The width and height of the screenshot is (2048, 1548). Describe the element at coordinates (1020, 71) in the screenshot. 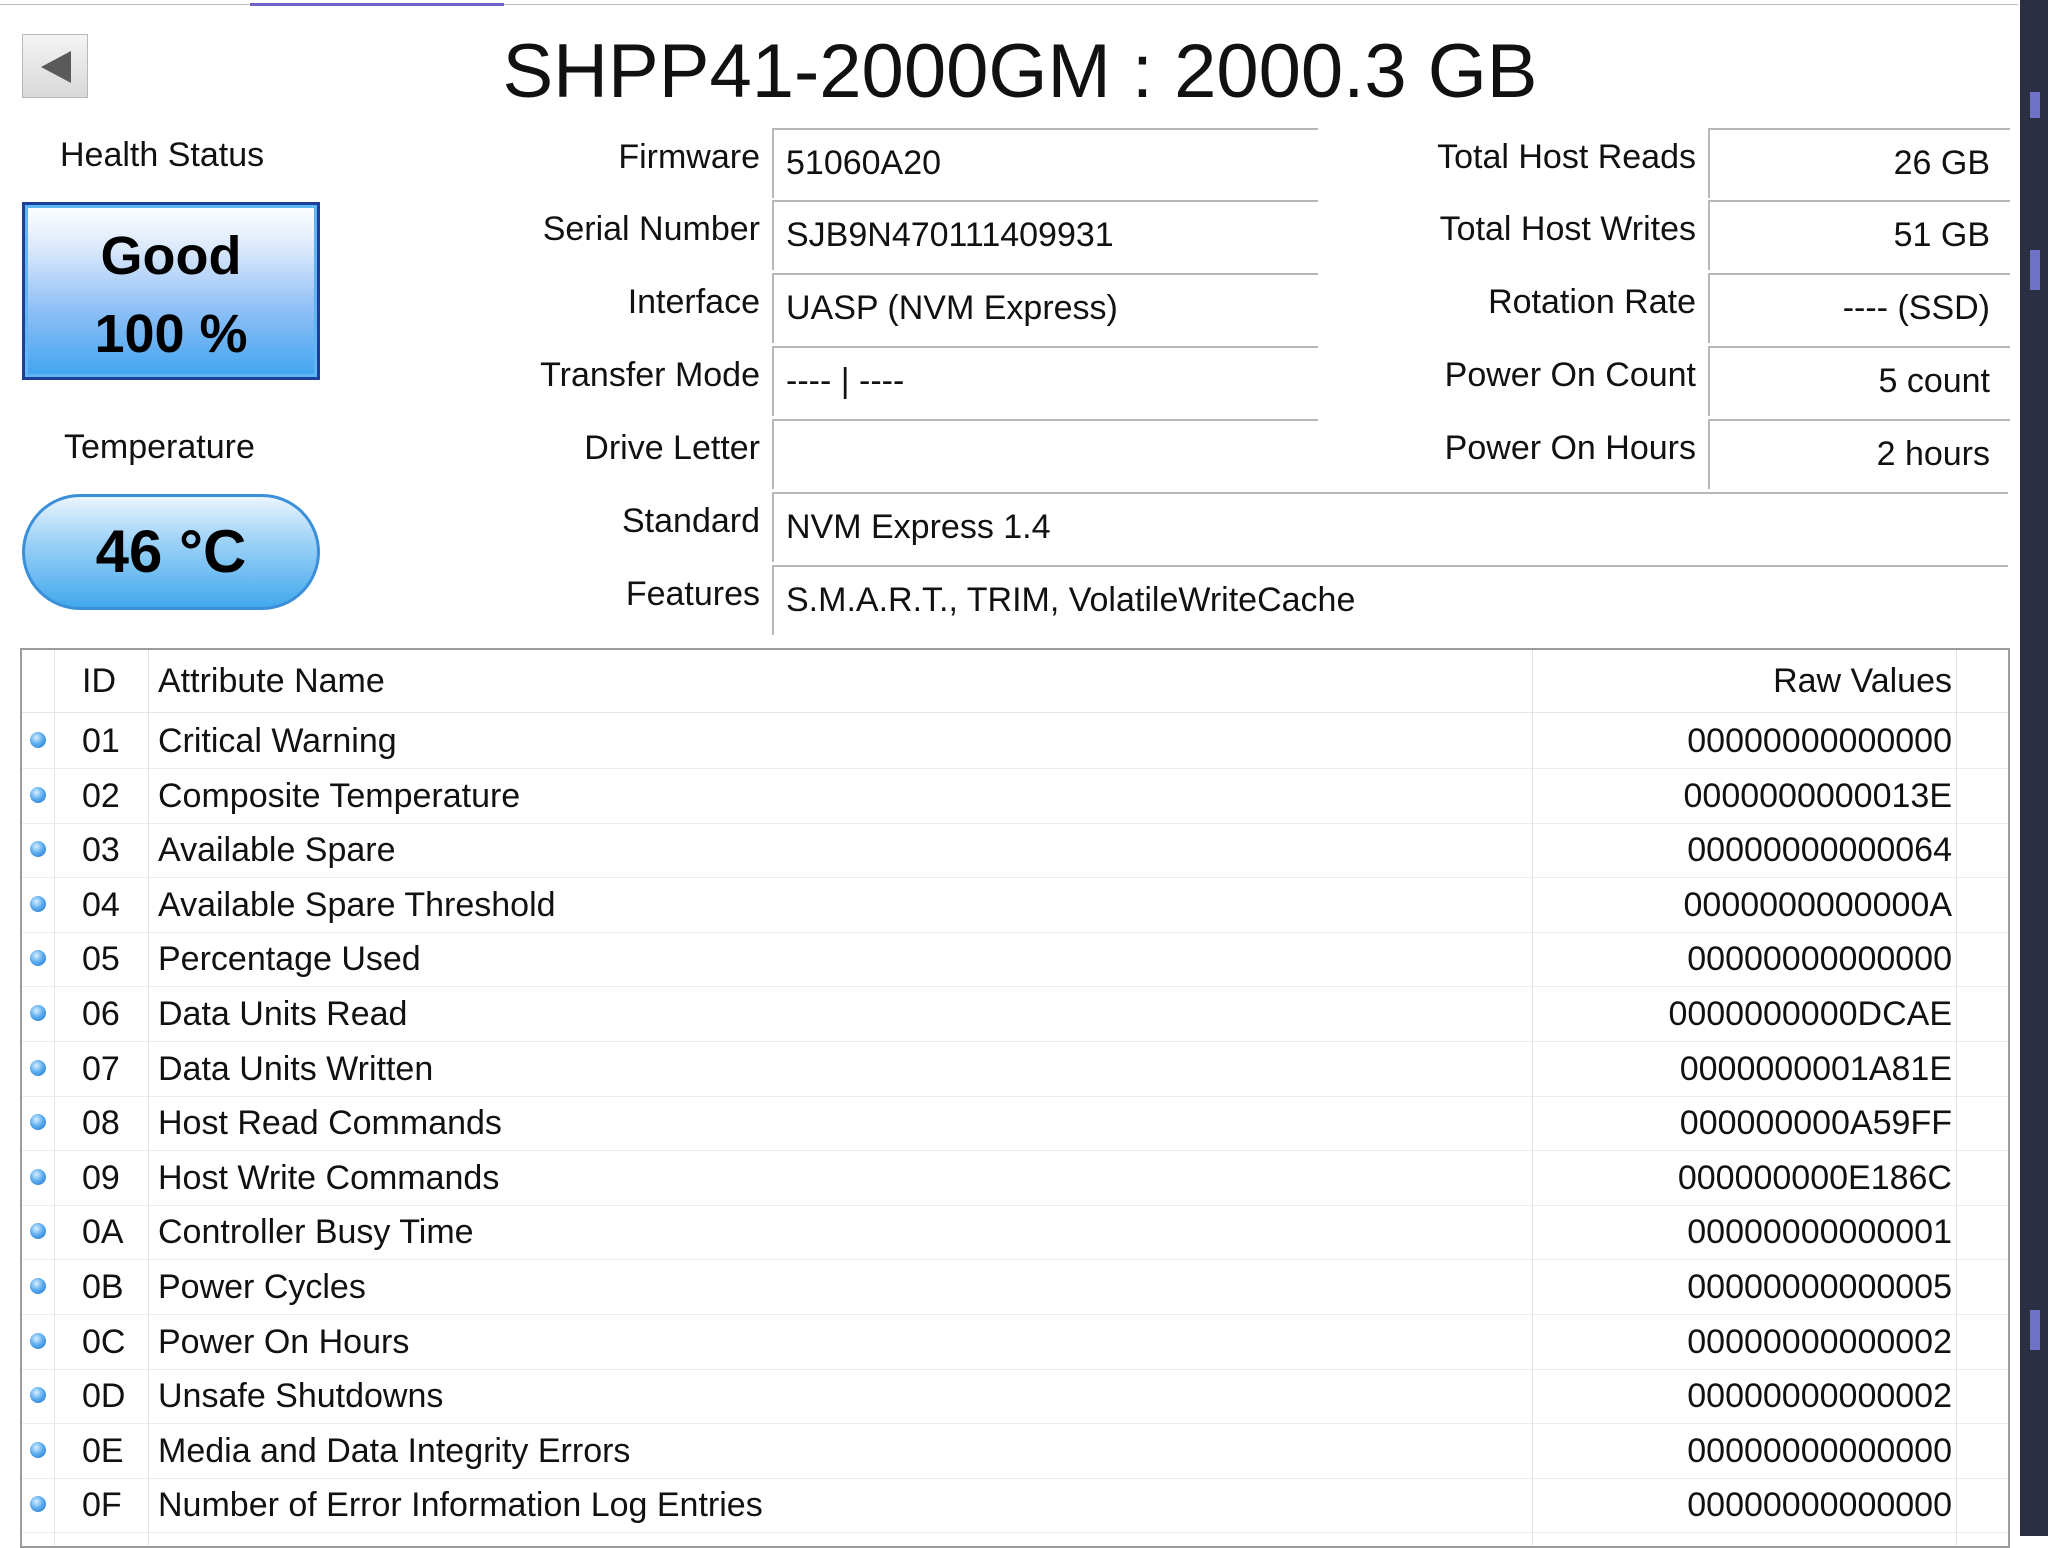

I see `drive-title: SHPP41-2000GM : 2000.3 GB` at that location.